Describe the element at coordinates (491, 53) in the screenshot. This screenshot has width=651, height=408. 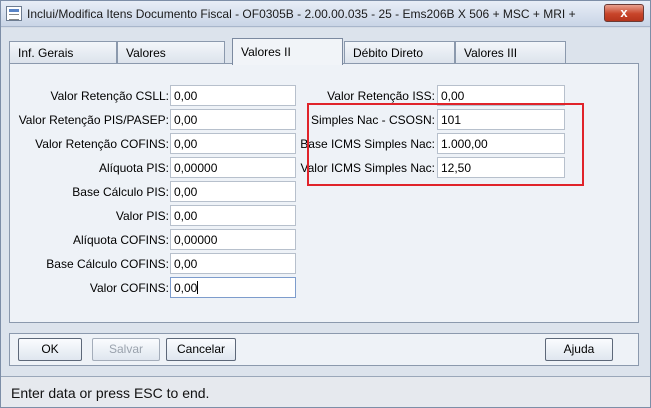
I see `tab-label: Valores III` at that location.